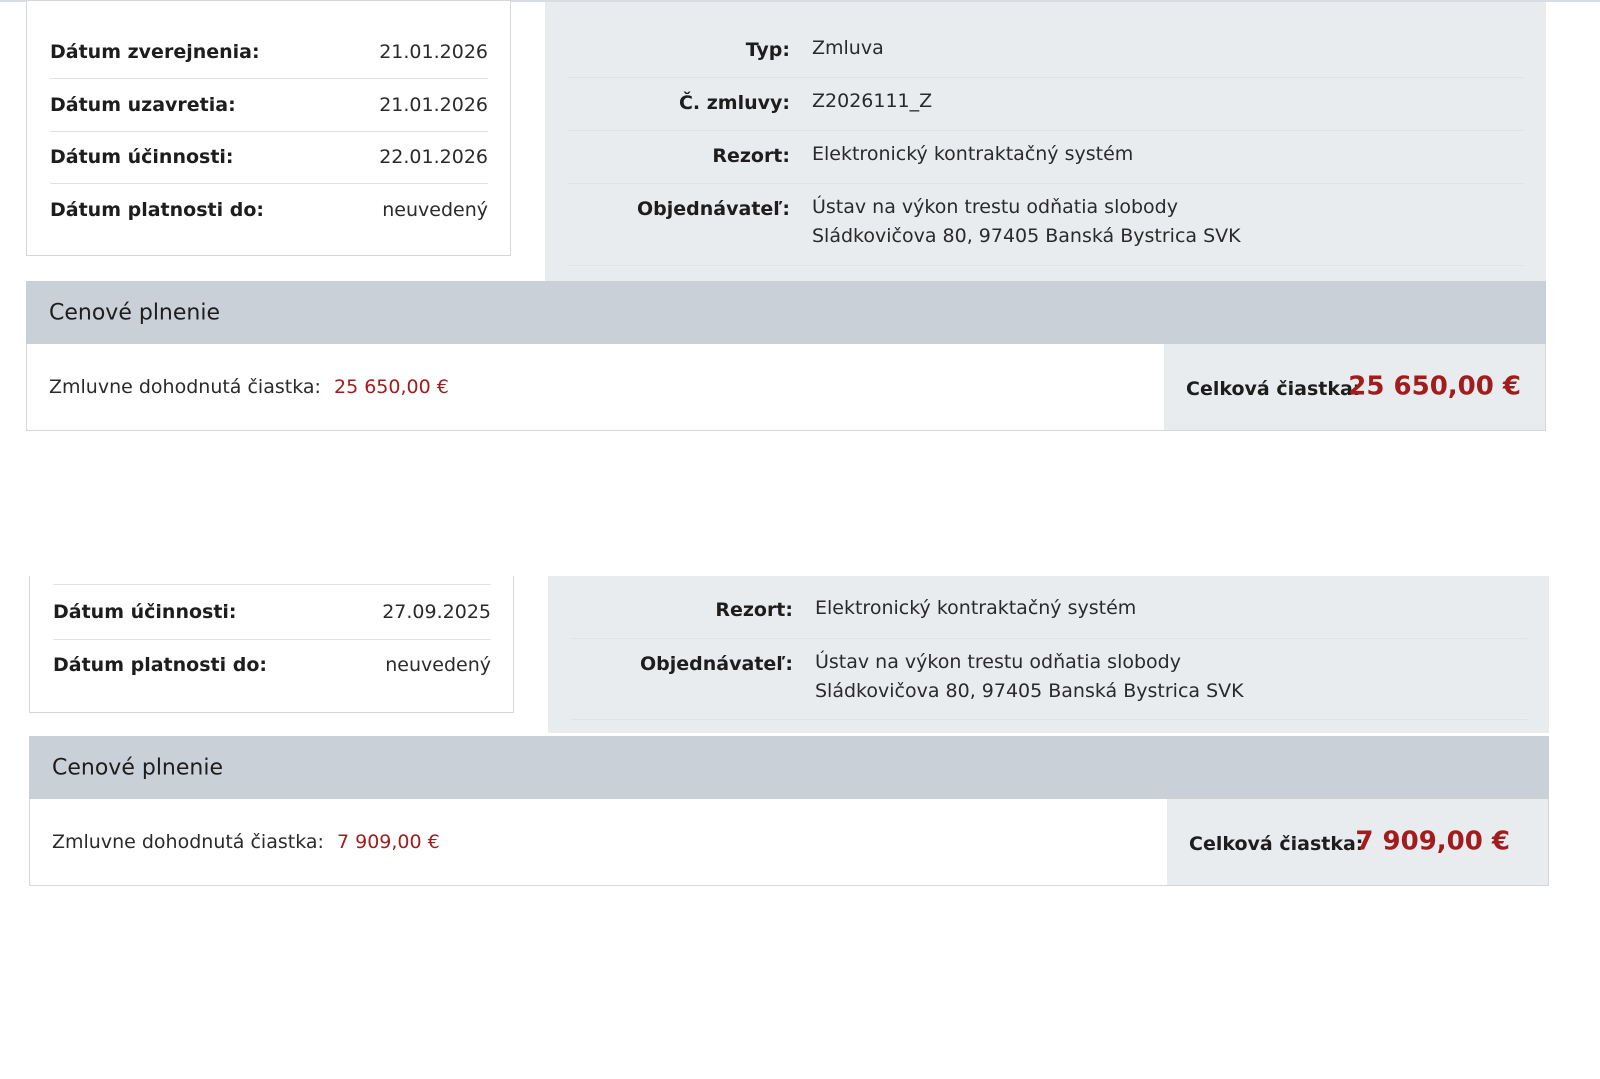 This screenshot has height=1079, width=1600. I want to click on record1-date-row-effective: Dátum účinnosti: 22.01.2026, so click(269, 157).